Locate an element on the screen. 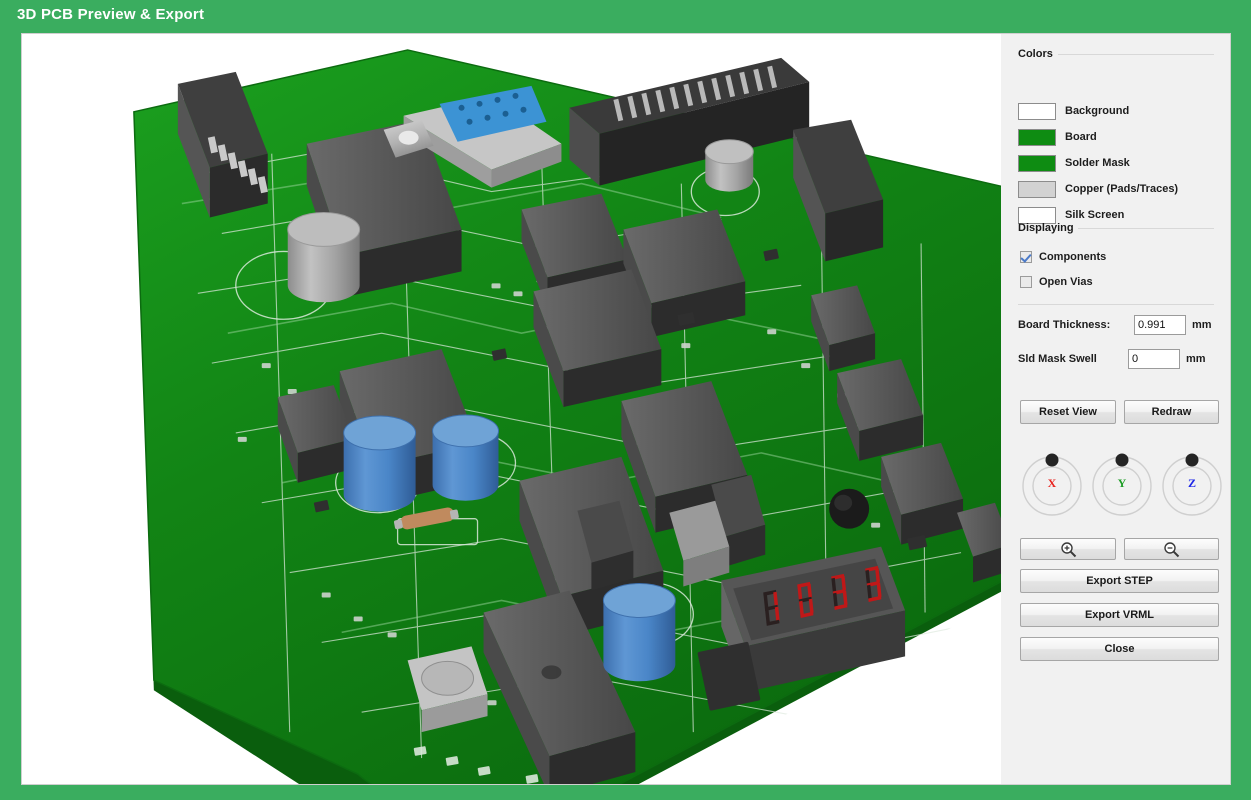 This screenshot has height=800, width=1251. rotation-dial-x: X is located at coordinates (1052, 485).